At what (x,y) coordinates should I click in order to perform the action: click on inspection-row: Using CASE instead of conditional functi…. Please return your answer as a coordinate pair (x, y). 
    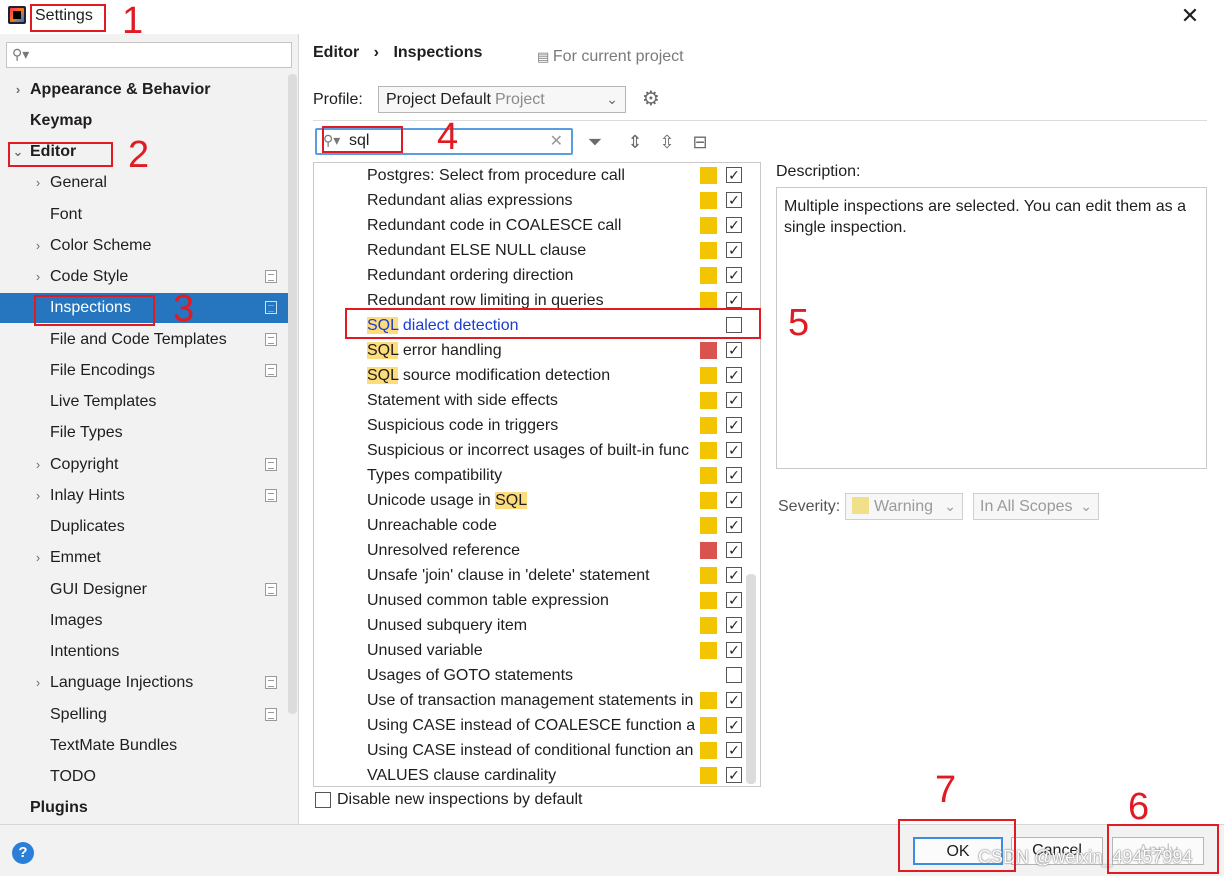
    Looking at the image, I should click on (537, 750).